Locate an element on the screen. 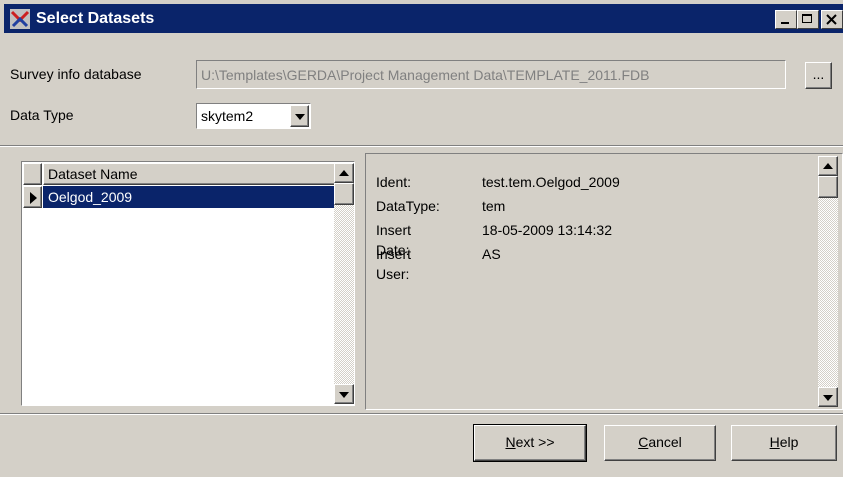 The image size is (843, 477). chevron-down-icon is located at coordinates (299, 117).